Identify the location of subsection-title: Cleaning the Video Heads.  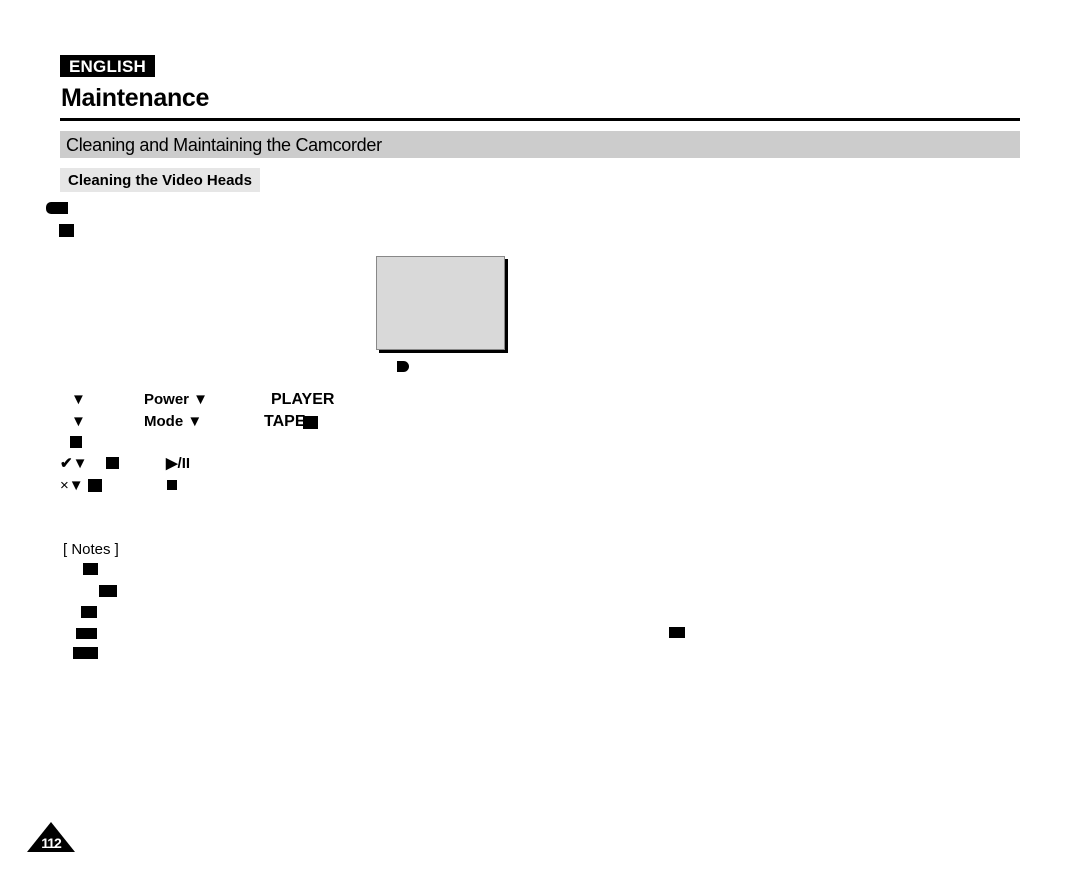
(160, 180).